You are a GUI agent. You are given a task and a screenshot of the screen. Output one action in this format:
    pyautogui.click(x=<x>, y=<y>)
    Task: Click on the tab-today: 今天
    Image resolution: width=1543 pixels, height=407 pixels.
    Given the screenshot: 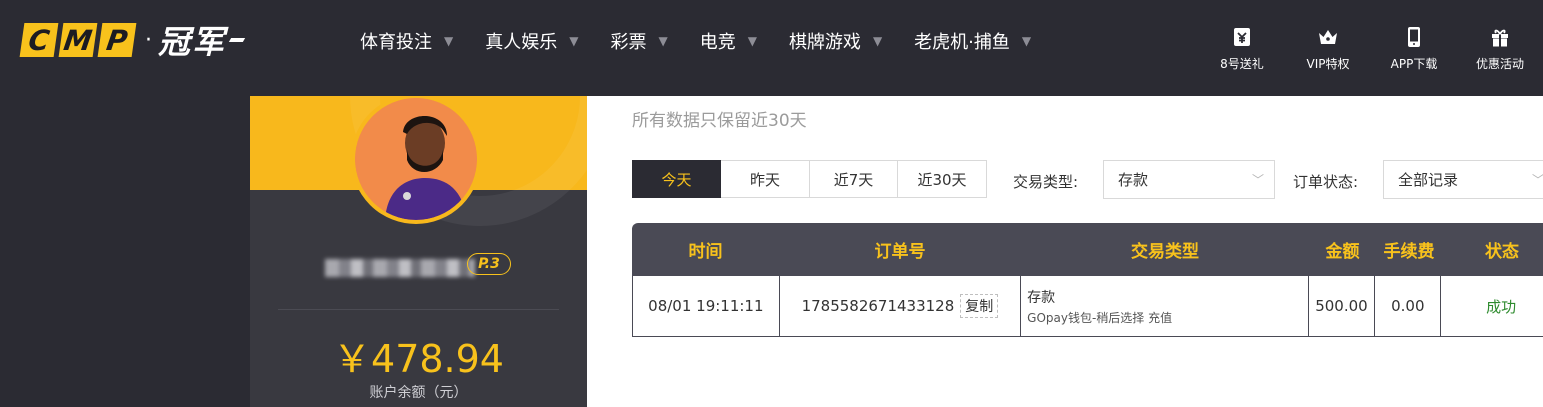 What is the action you would take?
    pyautogui.click(x=676, y=179)
    